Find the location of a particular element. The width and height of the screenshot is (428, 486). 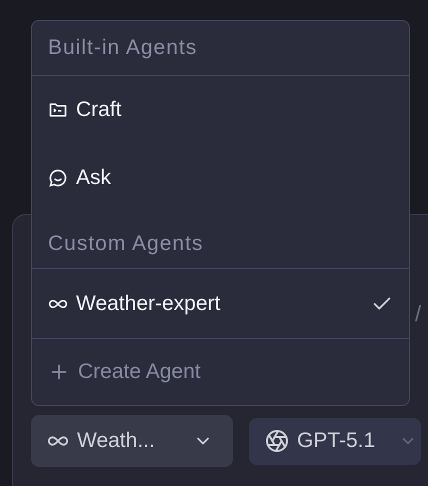

placeholder-text: / is located at coordinates (418, 314).